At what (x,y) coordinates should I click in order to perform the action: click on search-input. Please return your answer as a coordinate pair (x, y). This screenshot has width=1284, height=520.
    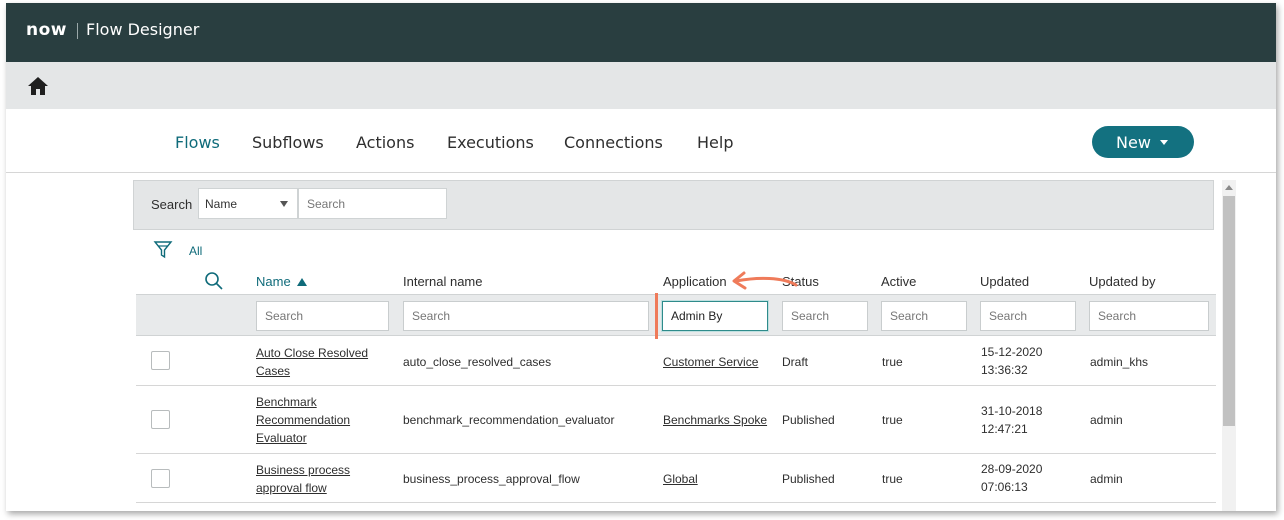
    Looking at the image, I should click on (372, 203).